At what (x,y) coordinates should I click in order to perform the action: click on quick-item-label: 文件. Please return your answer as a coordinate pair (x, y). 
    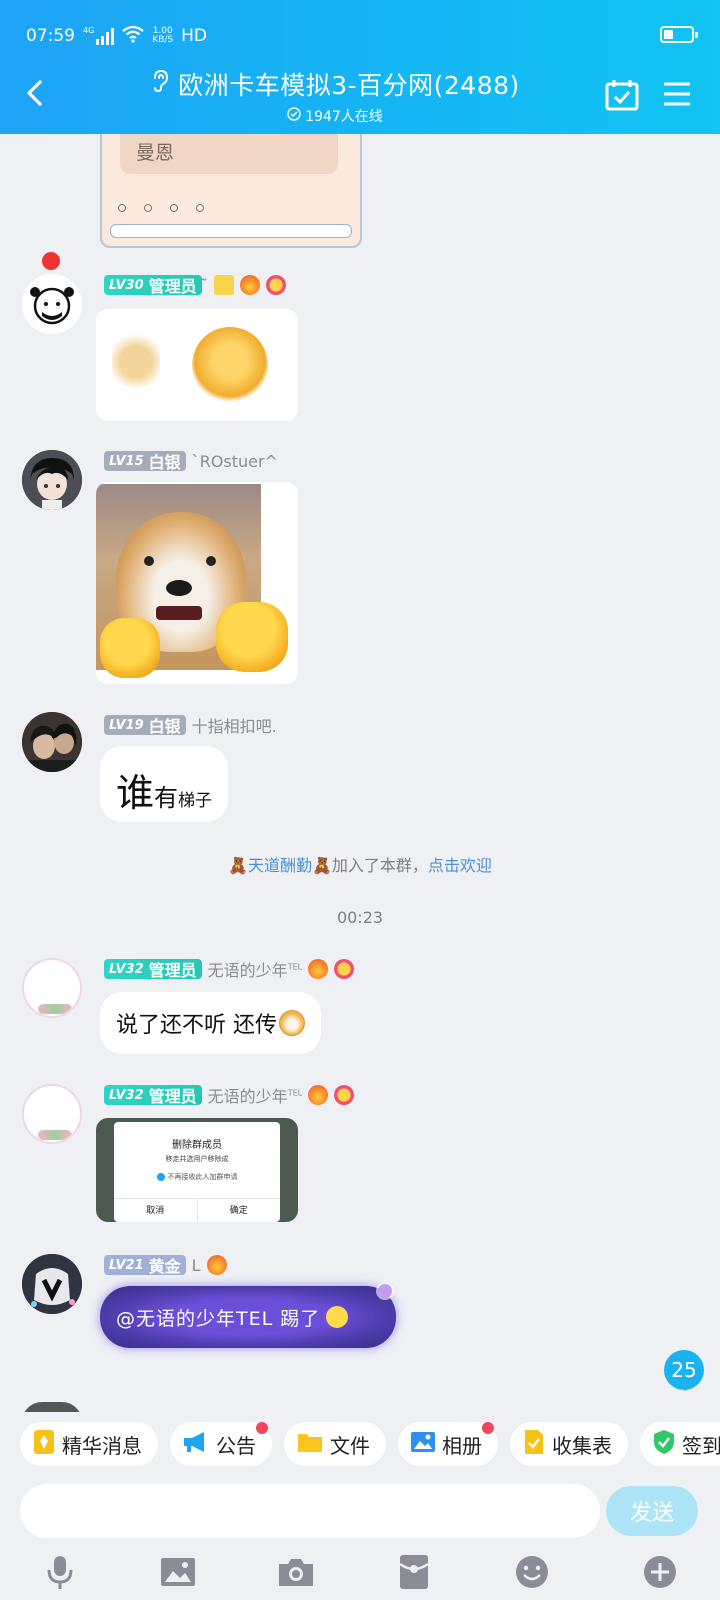
    Looking at the image, I should click on (350, 1445).